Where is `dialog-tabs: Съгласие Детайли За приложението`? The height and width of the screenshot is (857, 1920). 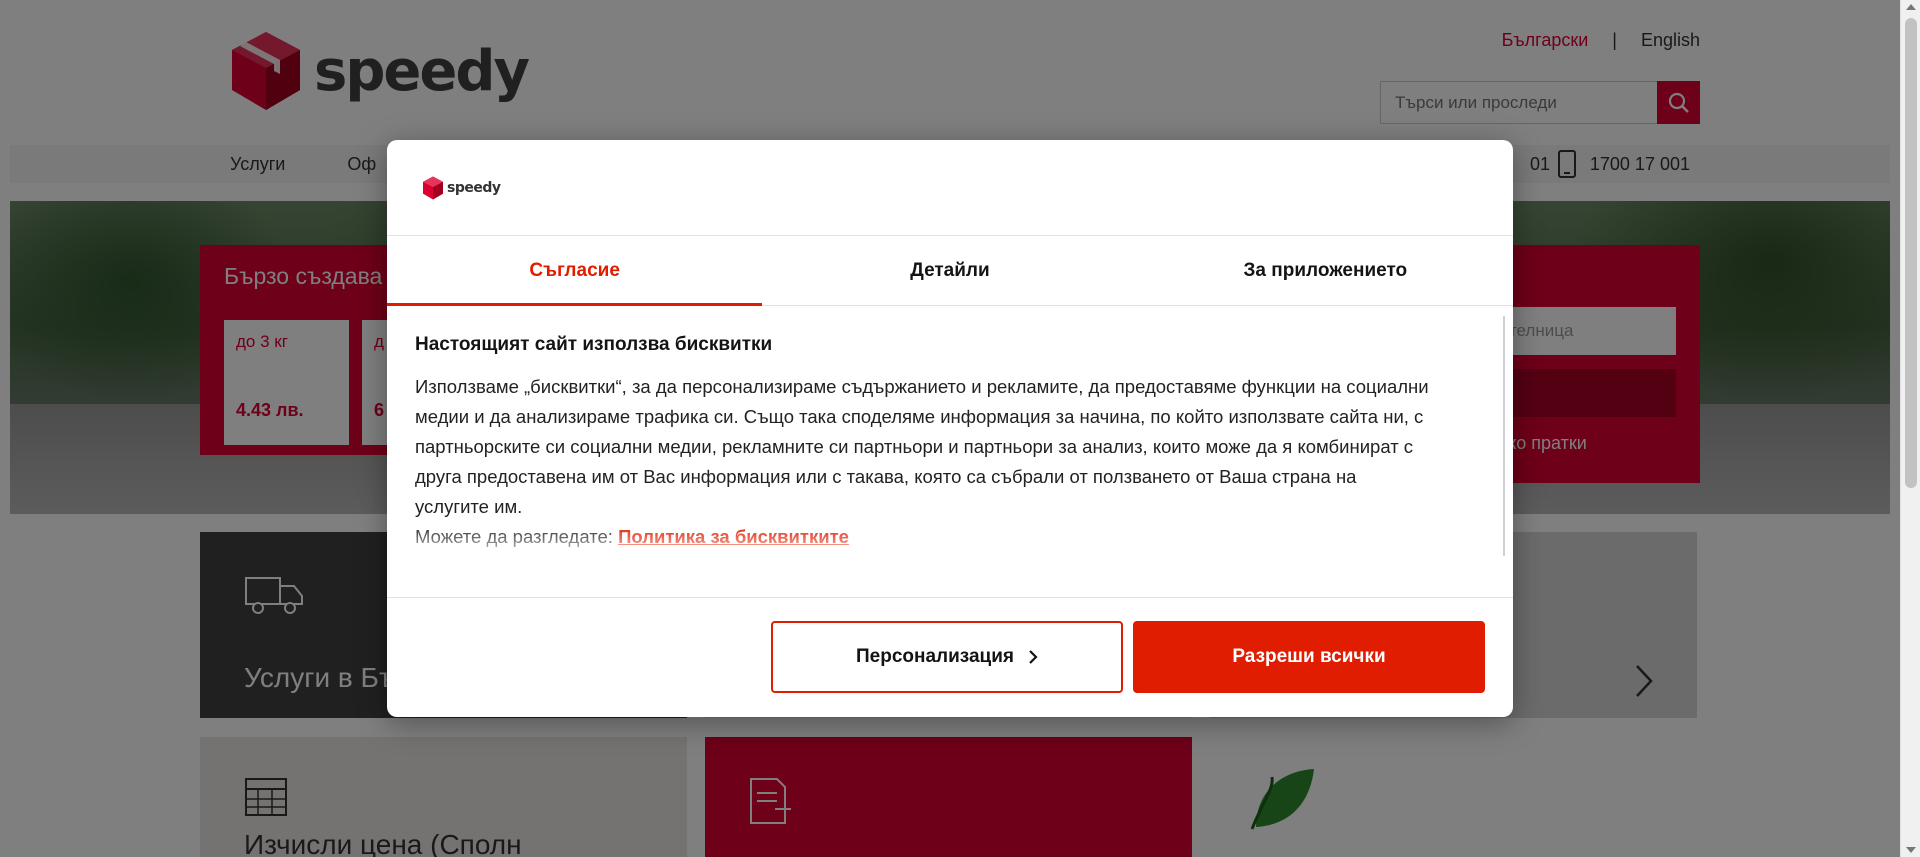 dialog-tabs: Съгласие Детайли За приложението is located at coordinates (950, 271).